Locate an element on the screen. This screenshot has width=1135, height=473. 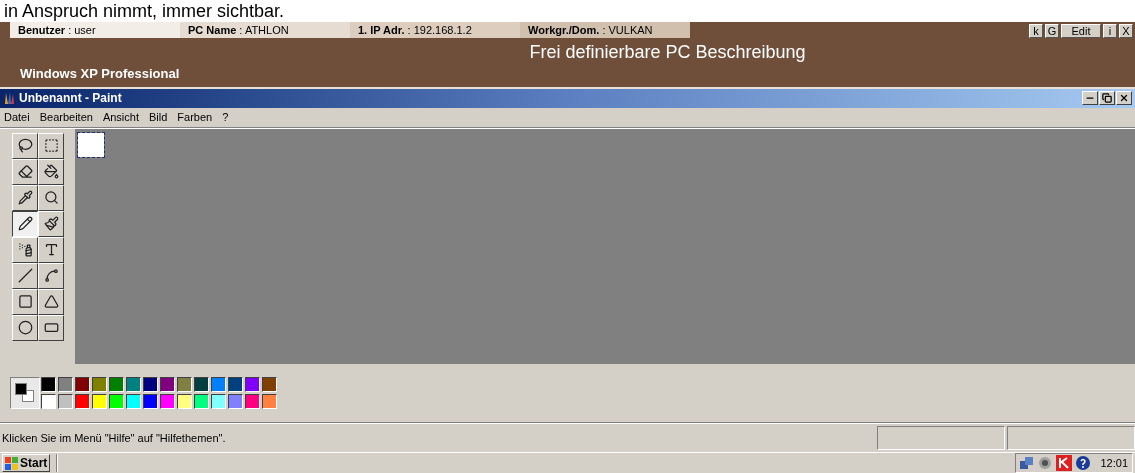
menu-item: Bearbeiten is located at coordinates (66, 117).